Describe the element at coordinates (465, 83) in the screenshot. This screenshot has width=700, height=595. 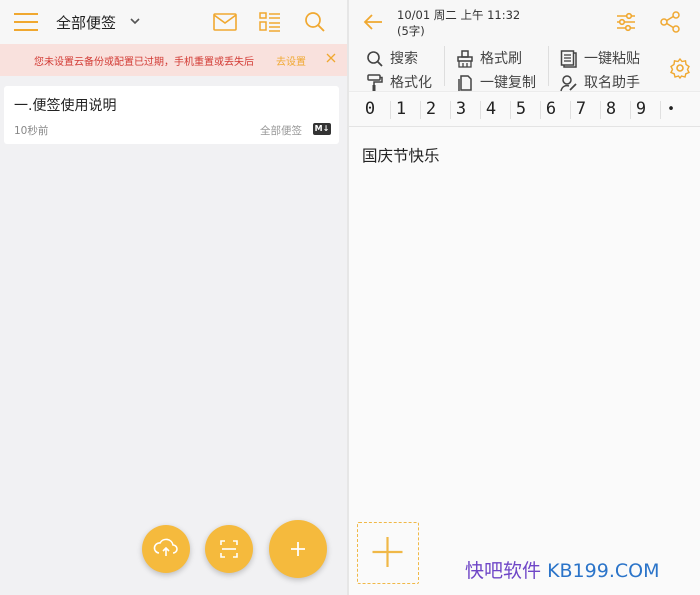
I see `copy-icon` at that location.